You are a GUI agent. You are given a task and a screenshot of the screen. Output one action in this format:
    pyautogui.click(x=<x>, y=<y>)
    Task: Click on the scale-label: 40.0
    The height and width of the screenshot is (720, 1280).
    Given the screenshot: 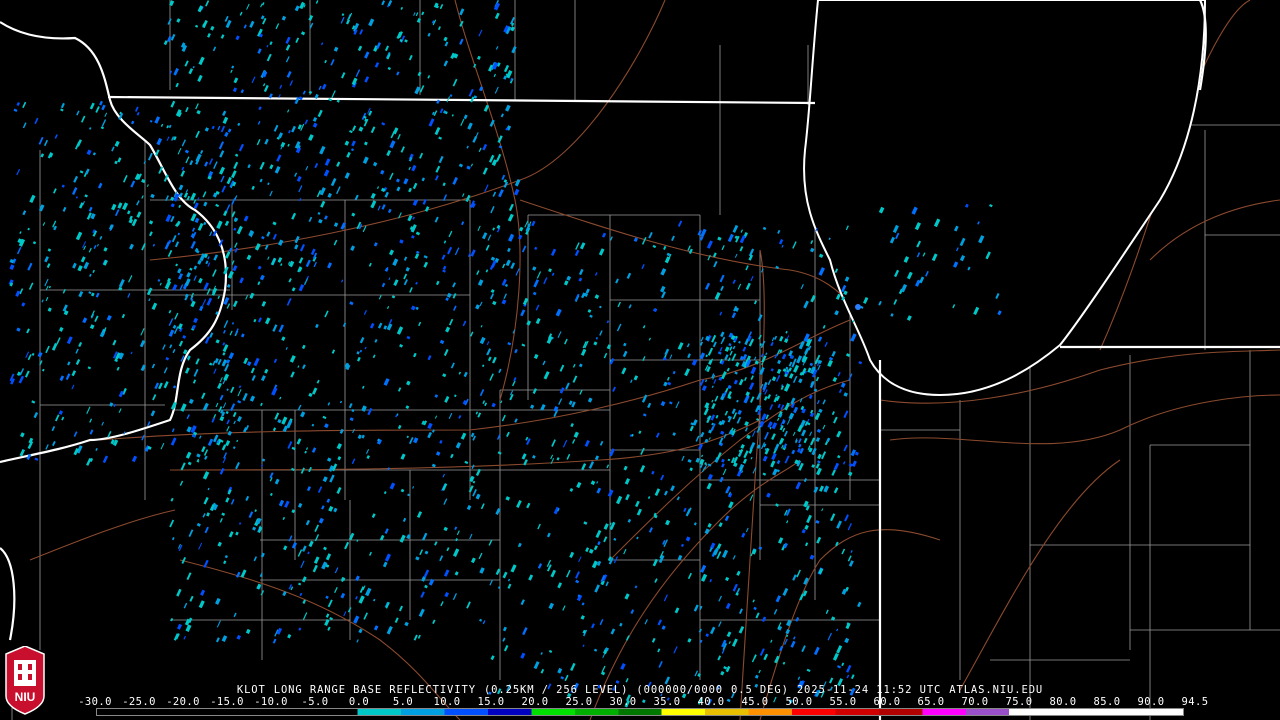 What is the action you would take?
    pyautogui.click(x=711, y=702)
    